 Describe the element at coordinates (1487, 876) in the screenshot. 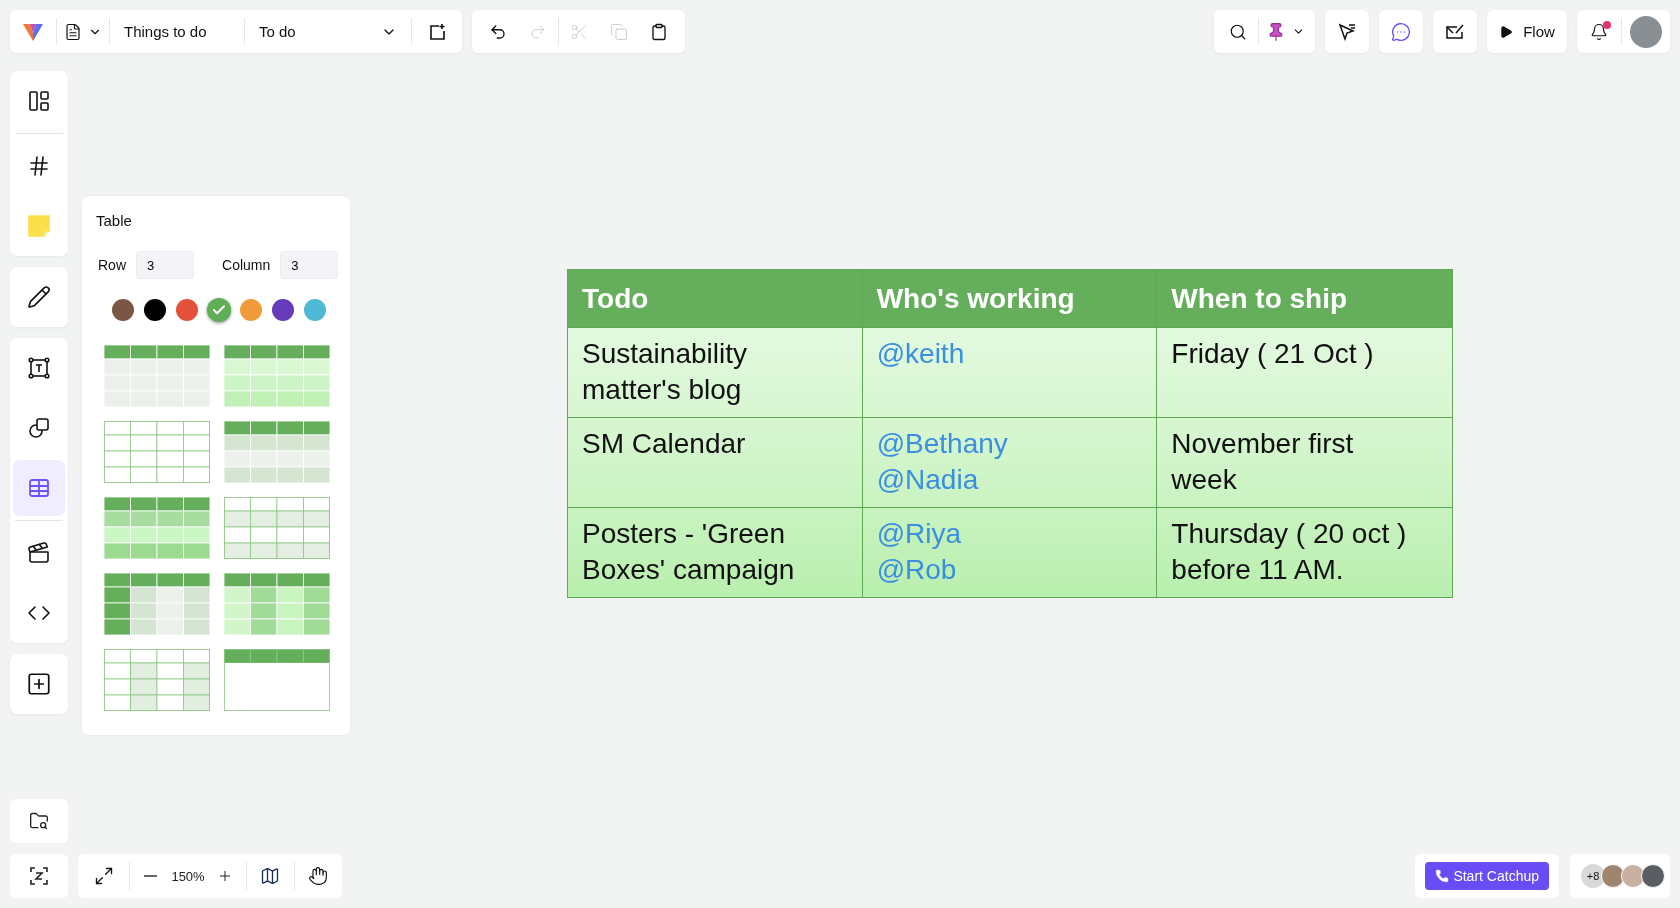

I see `start-catchup-button: Start Catchup` at that location.